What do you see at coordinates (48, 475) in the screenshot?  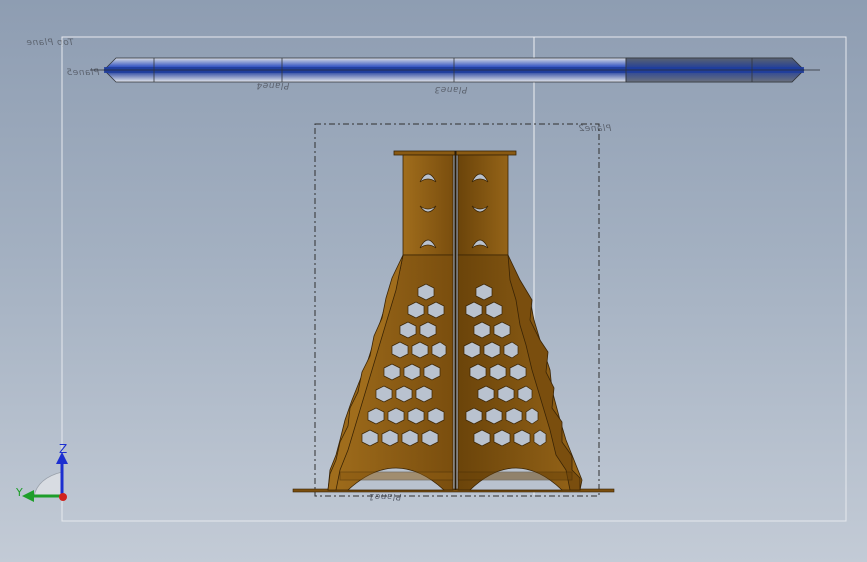 I see `view-triad` at bounding box center [48, 475].